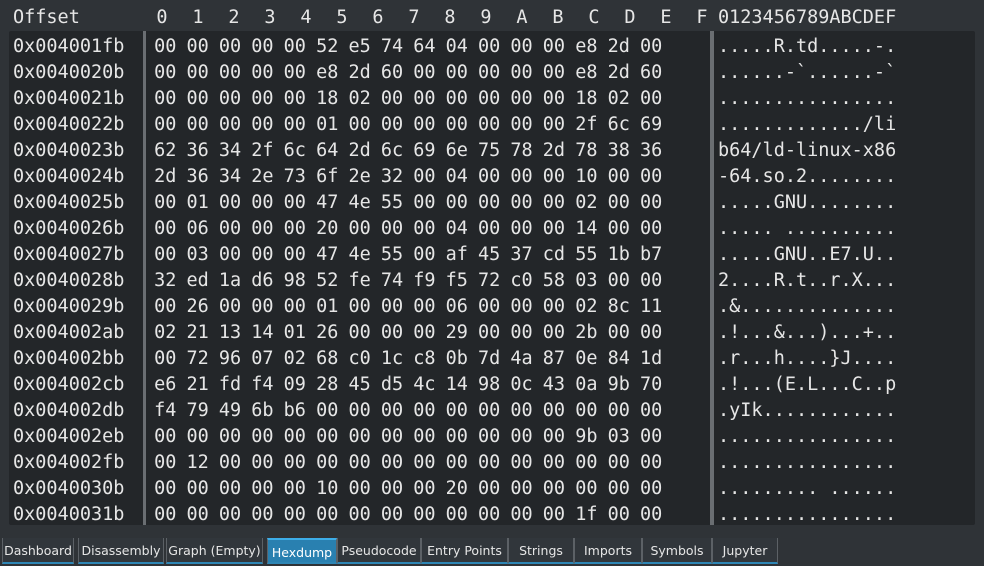 This screenshot has width=984, height=566. I want to click on hex-byte: 2b, so click(581, 333).